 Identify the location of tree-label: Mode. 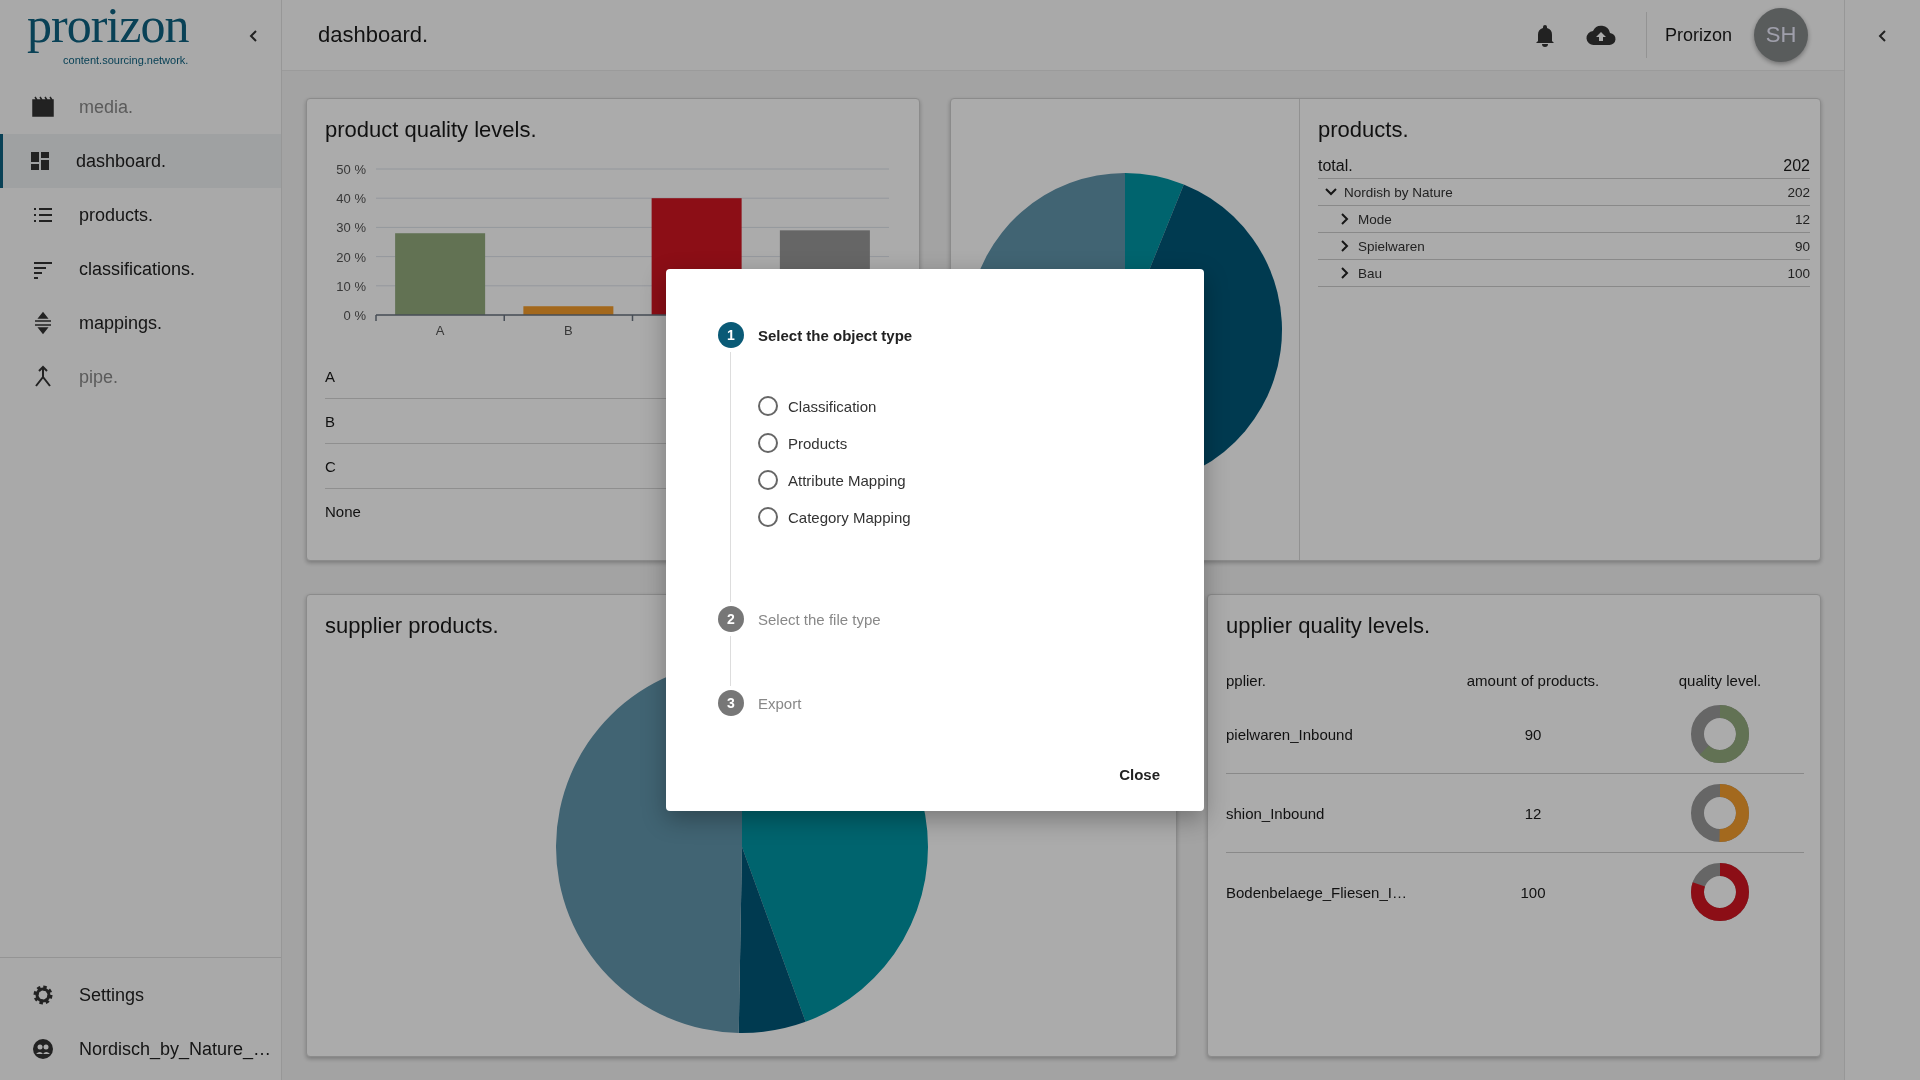
(1375, 219).